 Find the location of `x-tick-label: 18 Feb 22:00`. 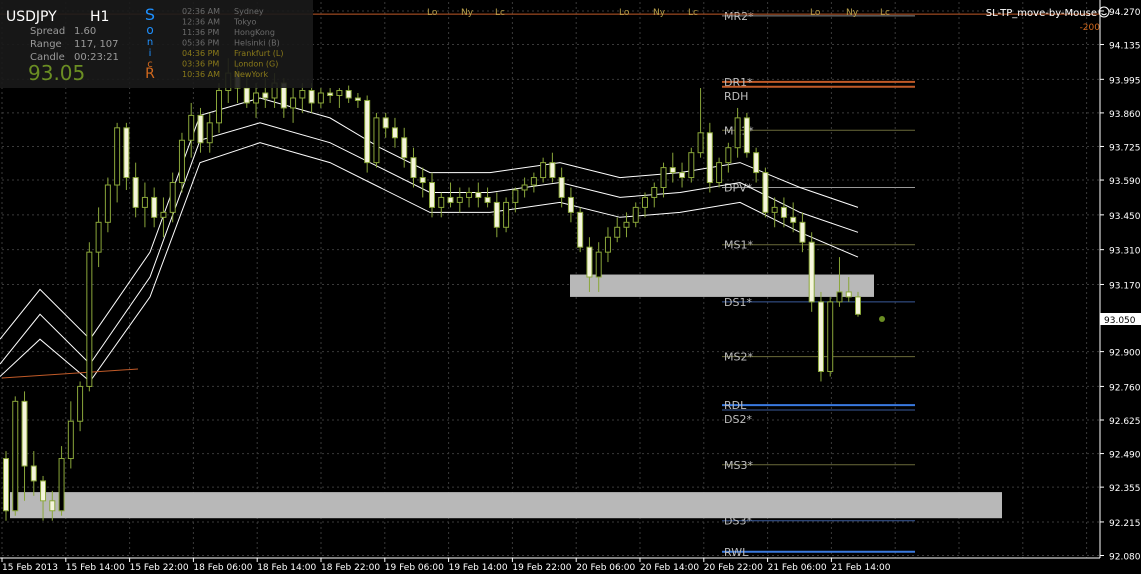

x-tick-label: 18 Feb 22:00 is located at coordinates (350, 568).